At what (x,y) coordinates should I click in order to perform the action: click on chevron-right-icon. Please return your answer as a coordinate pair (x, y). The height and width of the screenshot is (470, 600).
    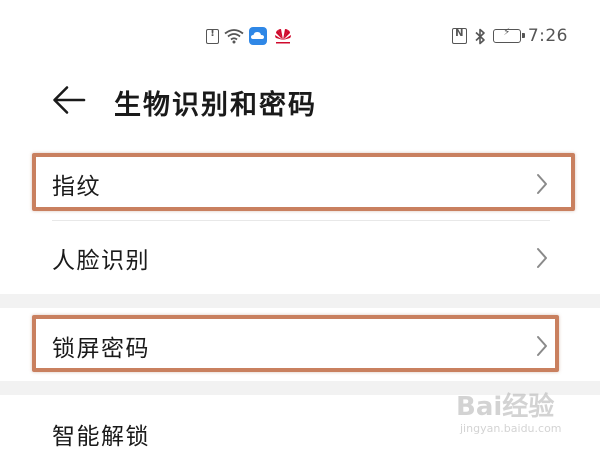
    Looking at the image, I should click on (542, 258).